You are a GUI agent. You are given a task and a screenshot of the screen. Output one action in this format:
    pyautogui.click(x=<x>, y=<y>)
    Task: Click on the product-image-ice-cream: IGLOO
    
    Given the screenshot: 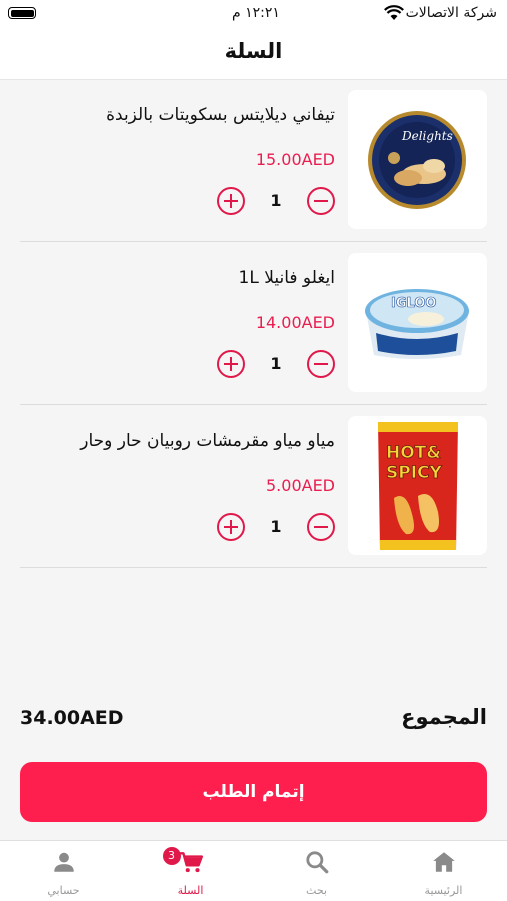 What is the action you would take?
    pyautogui.click(x=417, y=322)
    